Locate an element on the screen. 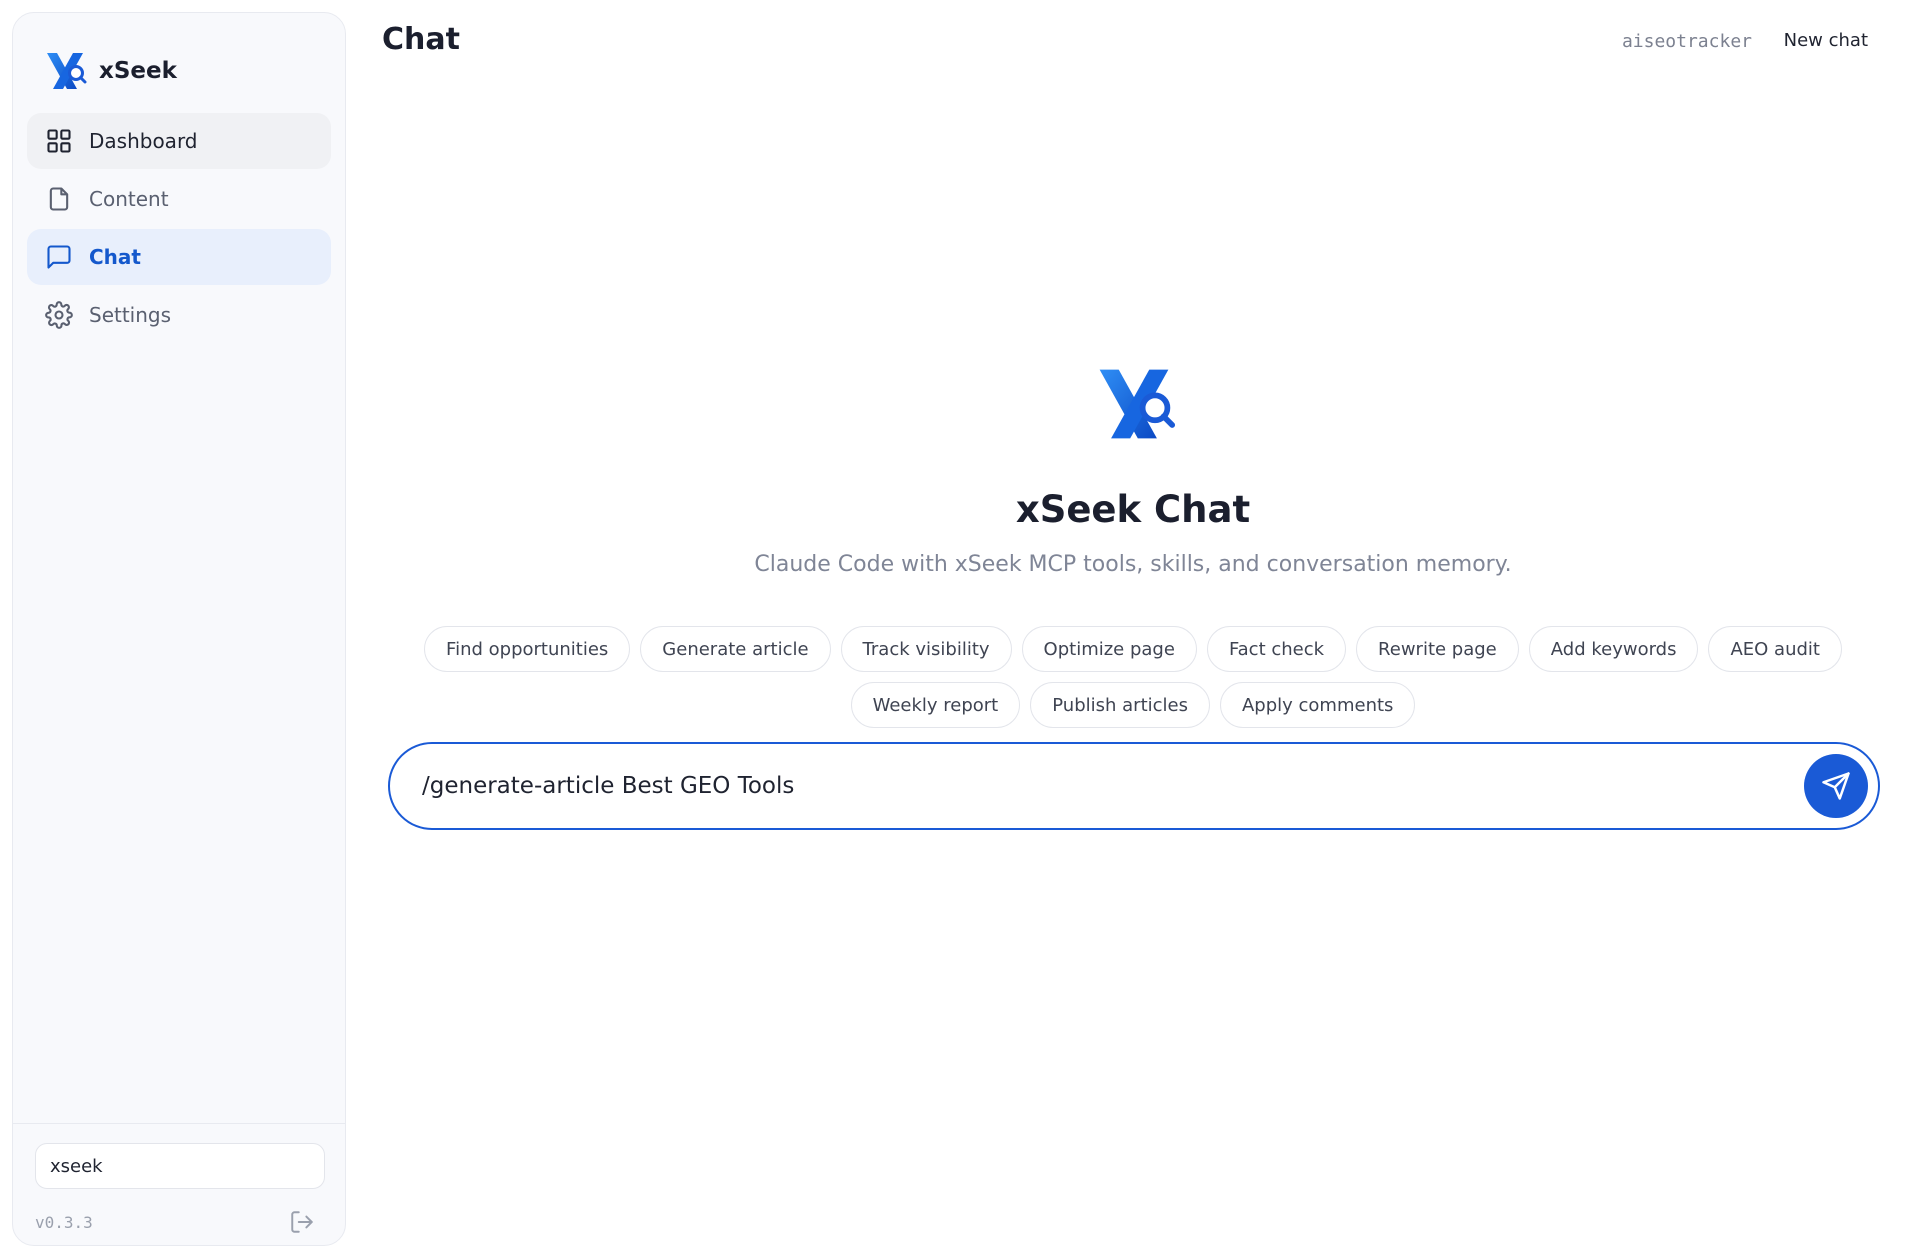 The height and width of the screenshot is (1257, 1920). chat-composer is located at coordinates (1134, 786).